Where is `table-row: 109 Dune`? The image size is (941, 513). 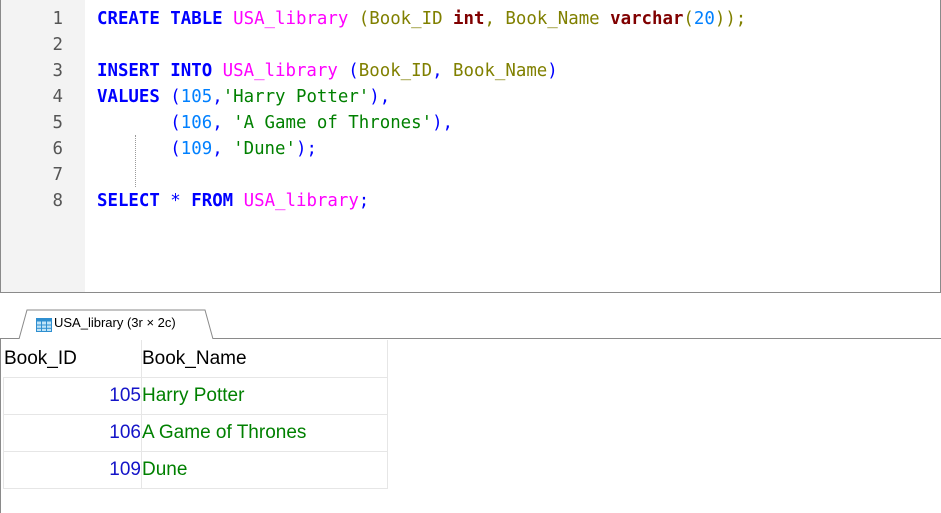
table-row: 109 Dune is located at coordinates (195, 470).